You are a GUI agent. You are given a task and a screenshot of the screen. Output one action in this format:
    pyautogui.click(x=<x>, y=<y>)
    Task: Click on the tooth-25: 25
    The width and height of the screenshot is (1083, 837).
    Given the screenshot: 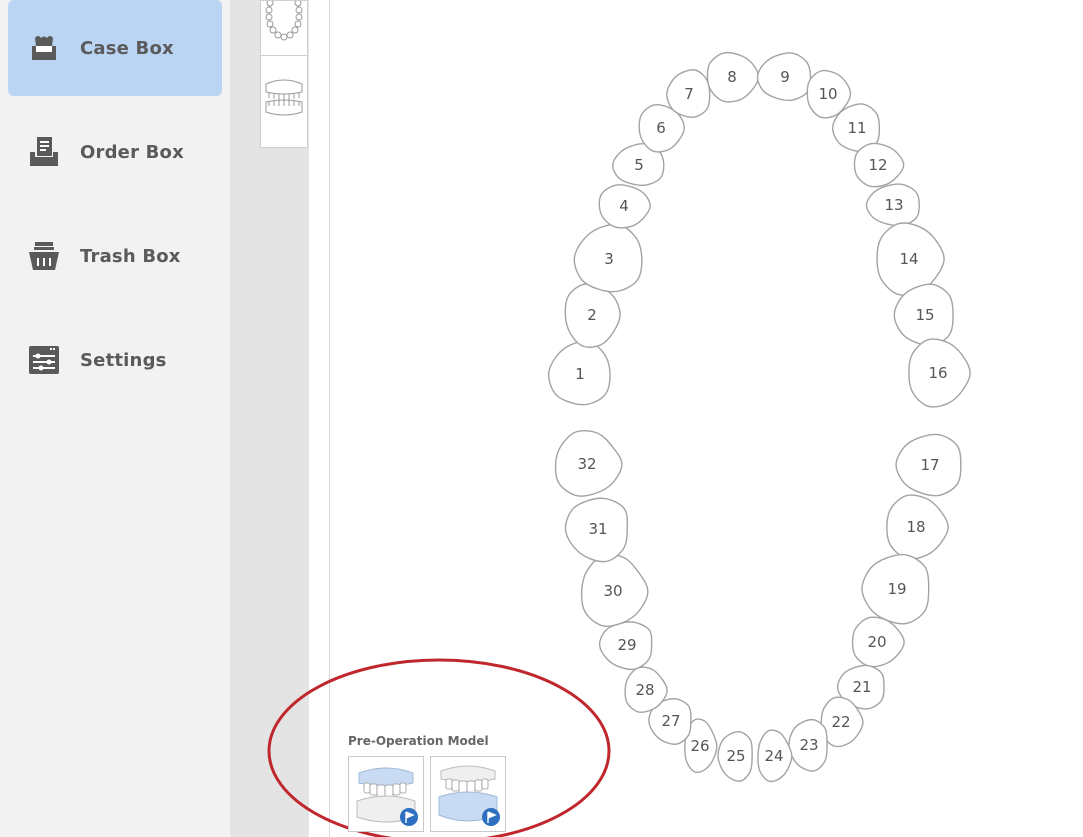 What is the action you would take?
    pyautogui.click(x=735, y=756)
    